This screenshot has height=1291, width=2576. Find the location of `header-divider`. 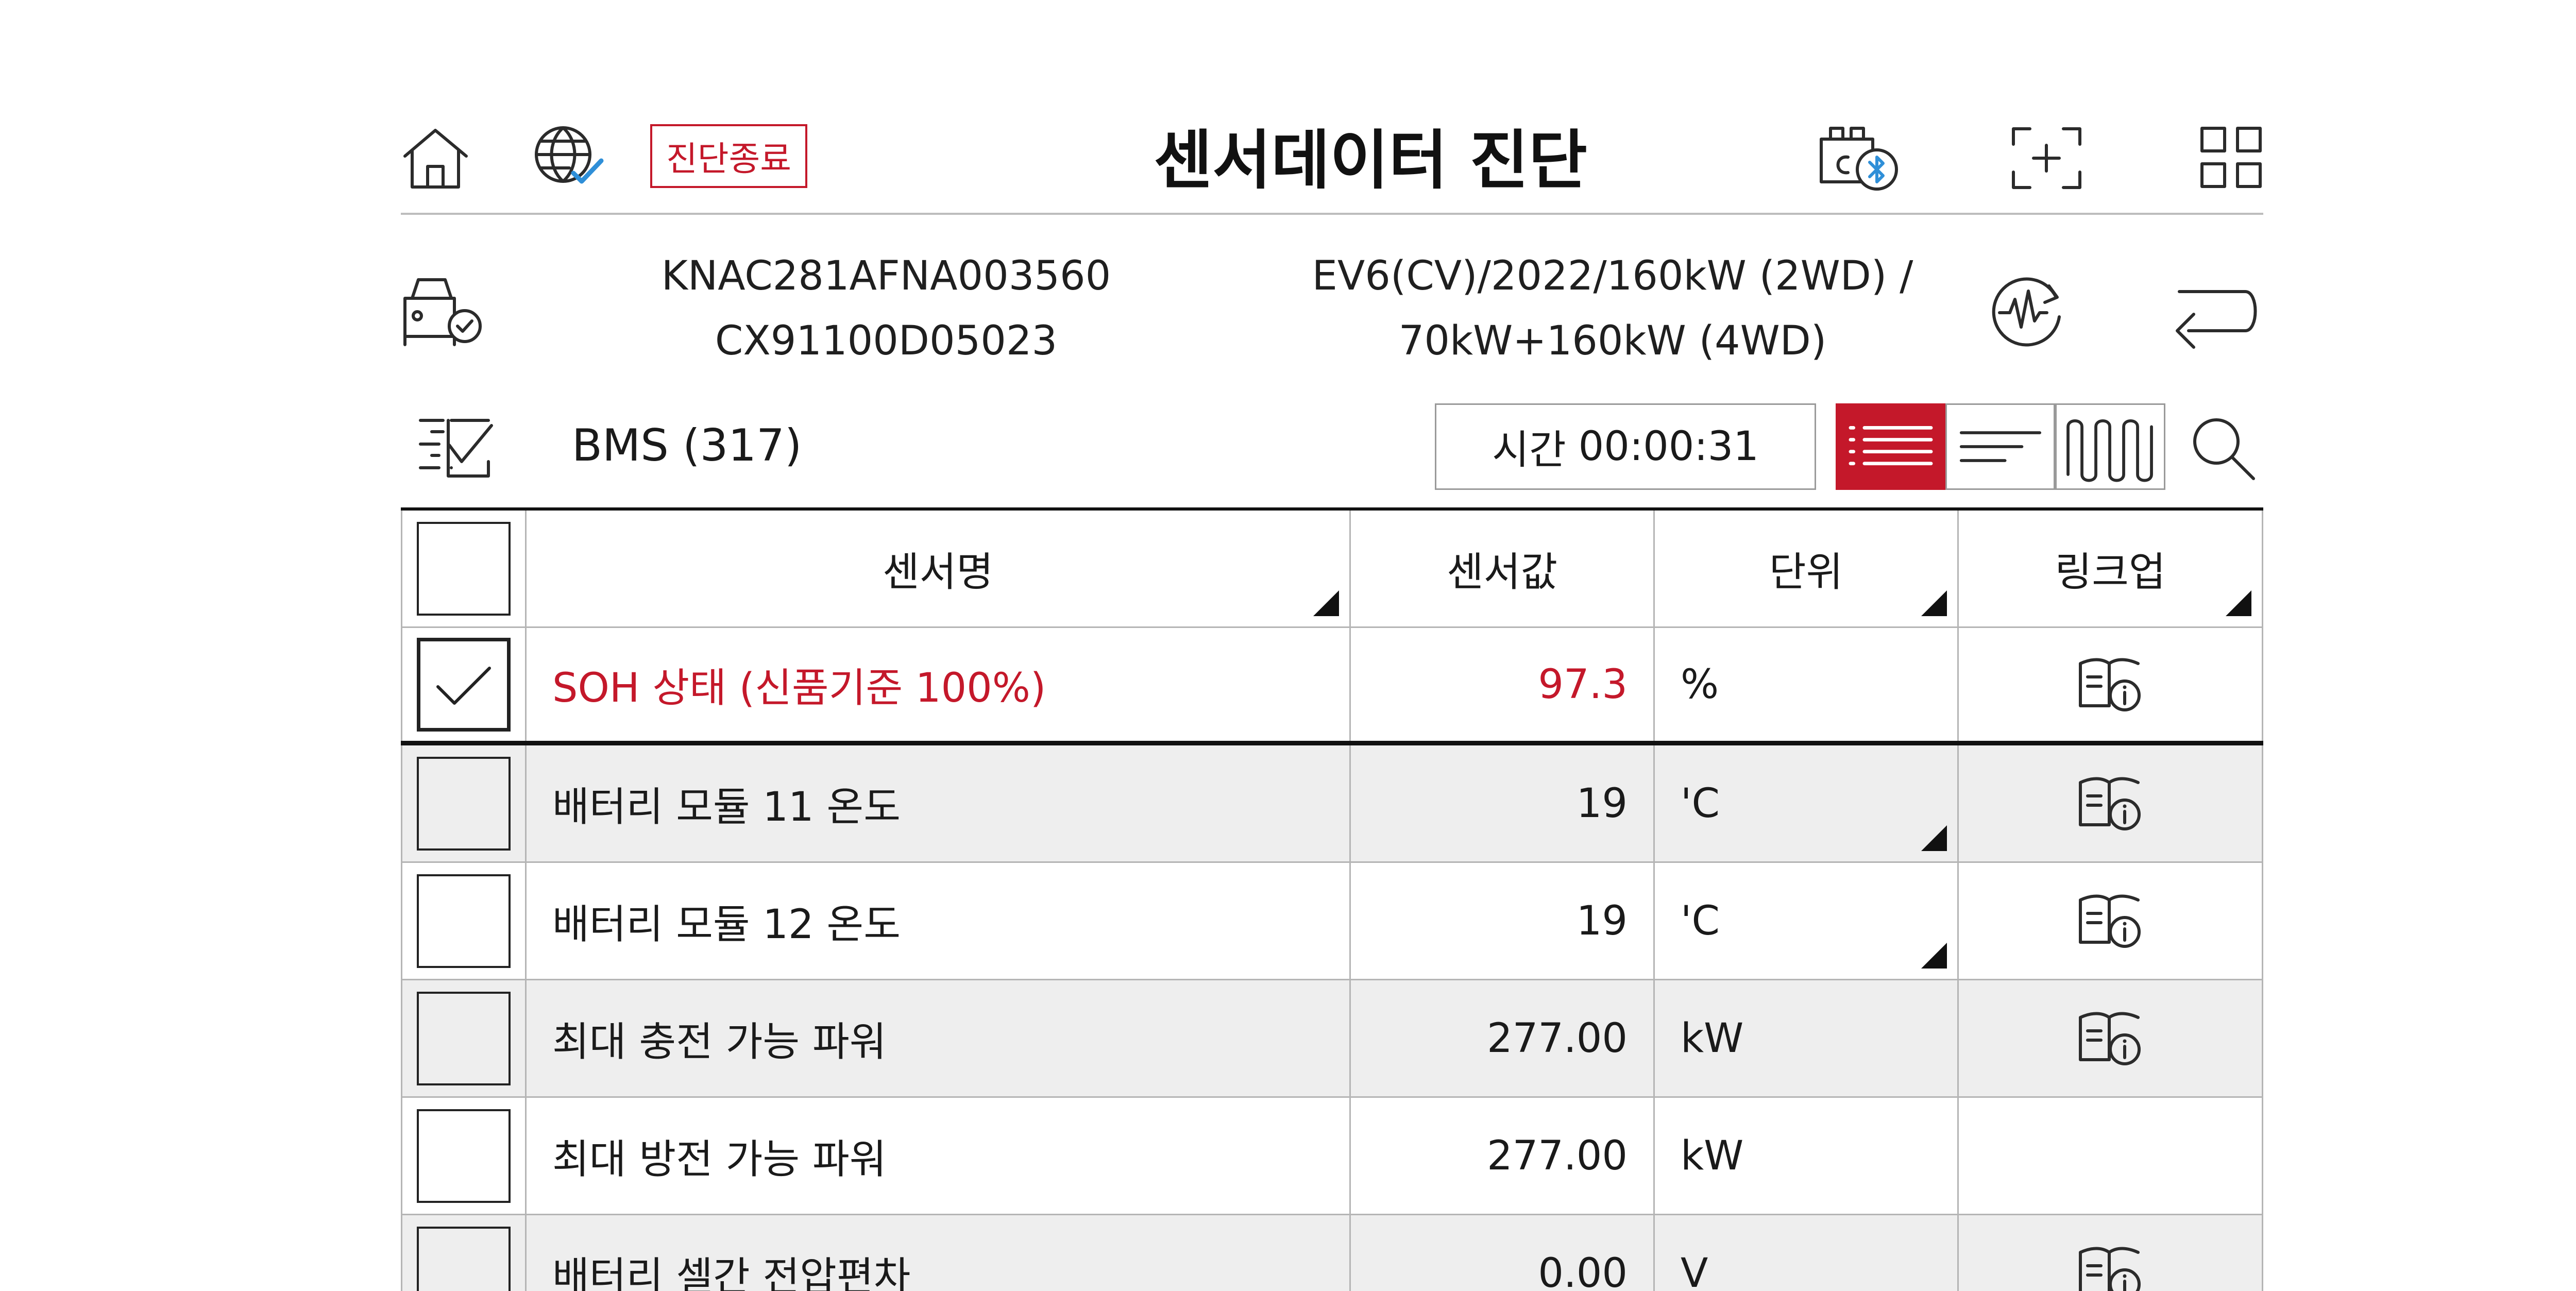

header-divider is located at coordinates (1332, 214).